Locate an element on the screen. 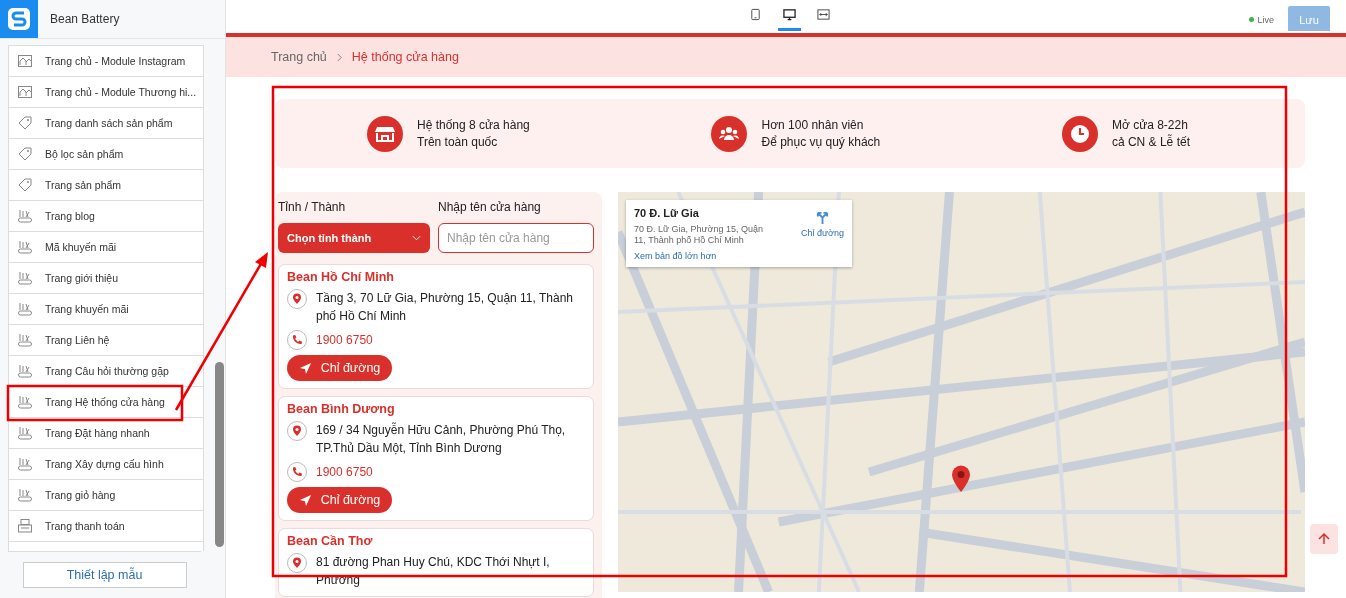 The height and width of the screenshot is (598, 1346). map-pin-icon is located at coordinates (961, 479).